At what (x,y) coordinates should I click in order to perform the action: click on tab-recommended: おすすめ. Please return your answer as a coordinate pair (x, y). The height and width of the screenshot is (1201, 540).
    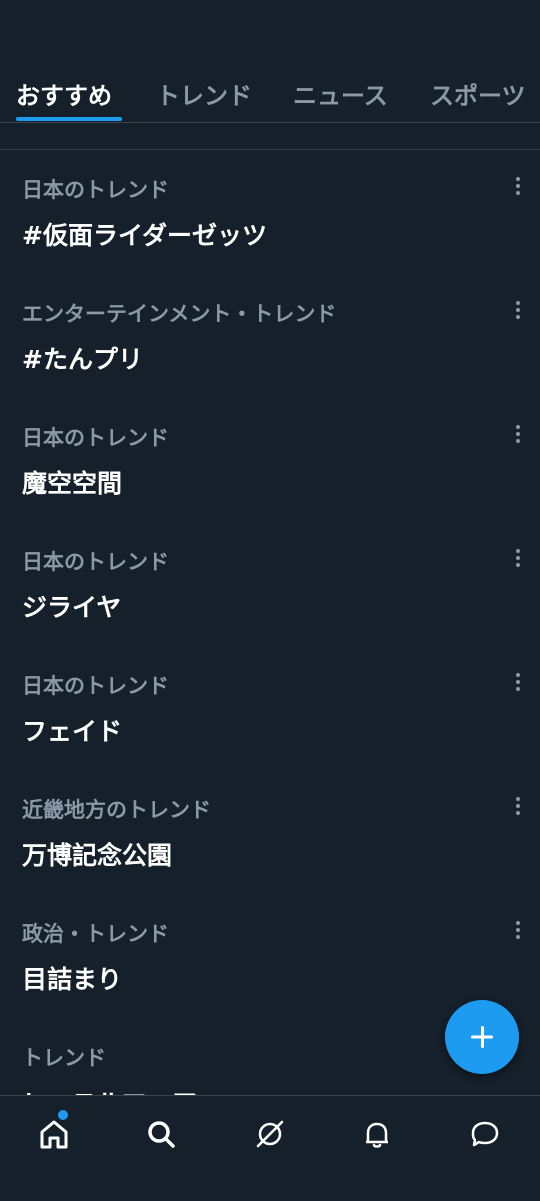
    Looking at the image, I should click on (64, 93).